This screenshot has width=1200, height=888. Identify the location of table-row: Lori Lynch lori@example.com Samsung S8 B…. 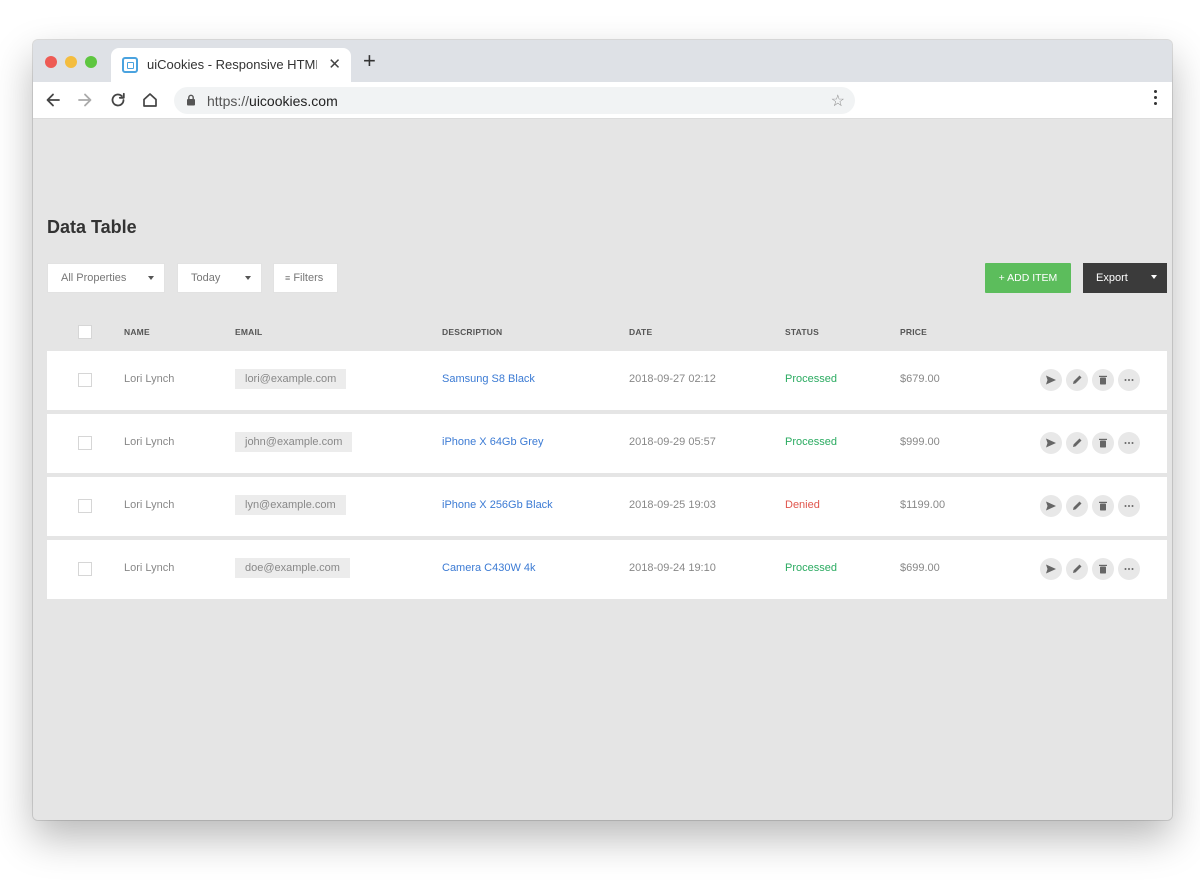
(607, 380).